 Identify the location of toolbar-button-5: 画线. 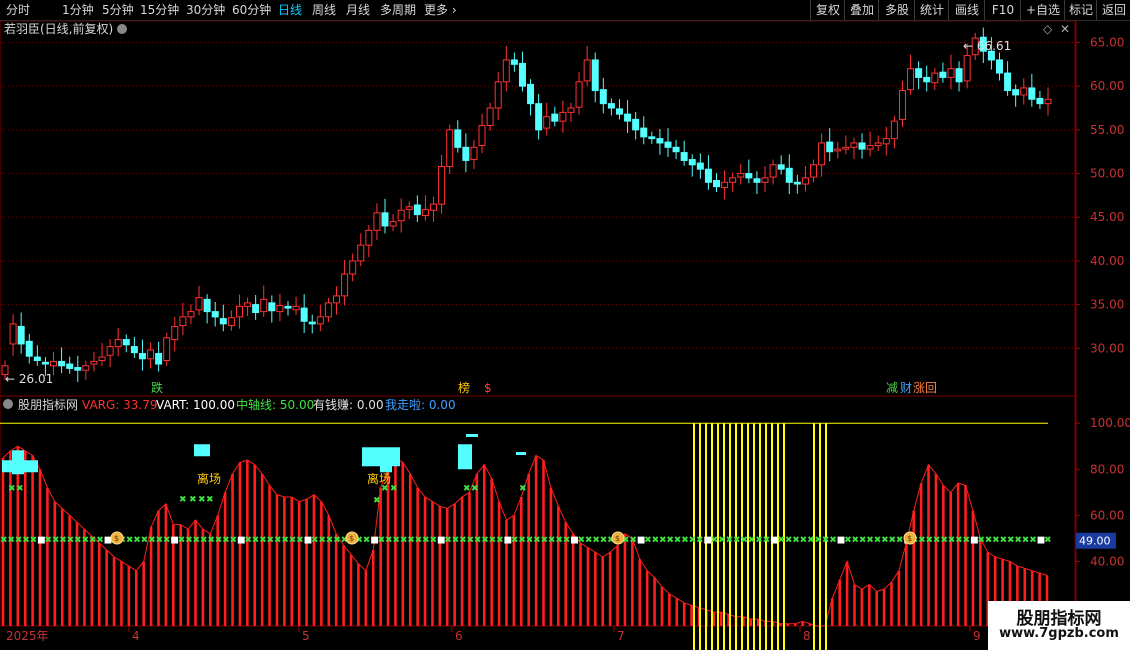
(966, 10).